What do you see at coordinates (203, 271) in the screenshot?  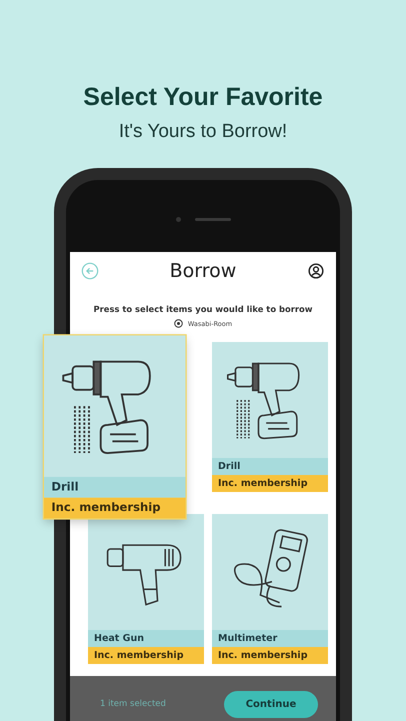 I see `screen-title: Borrow` at bounding box center [203, 271].